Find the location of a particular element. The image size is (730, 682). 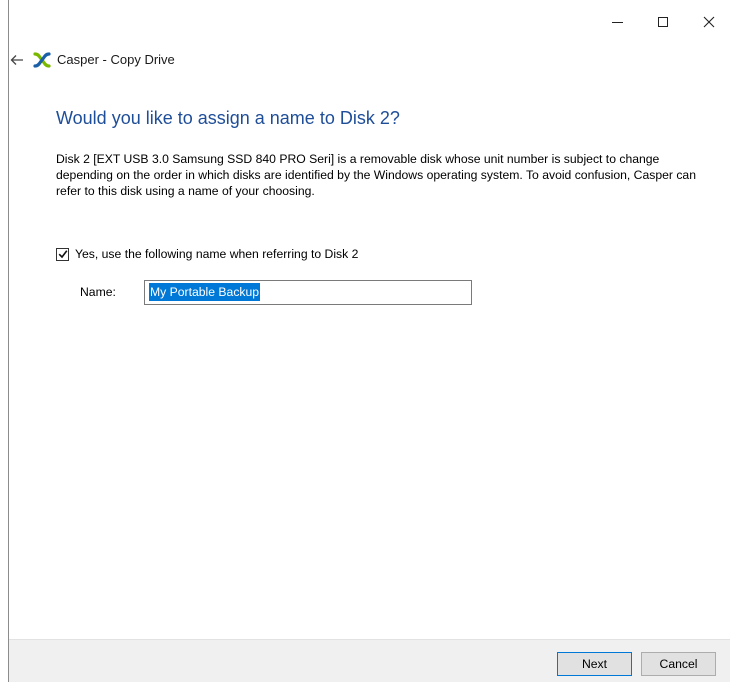

next-button: Next is located at coordinates (594, 664).